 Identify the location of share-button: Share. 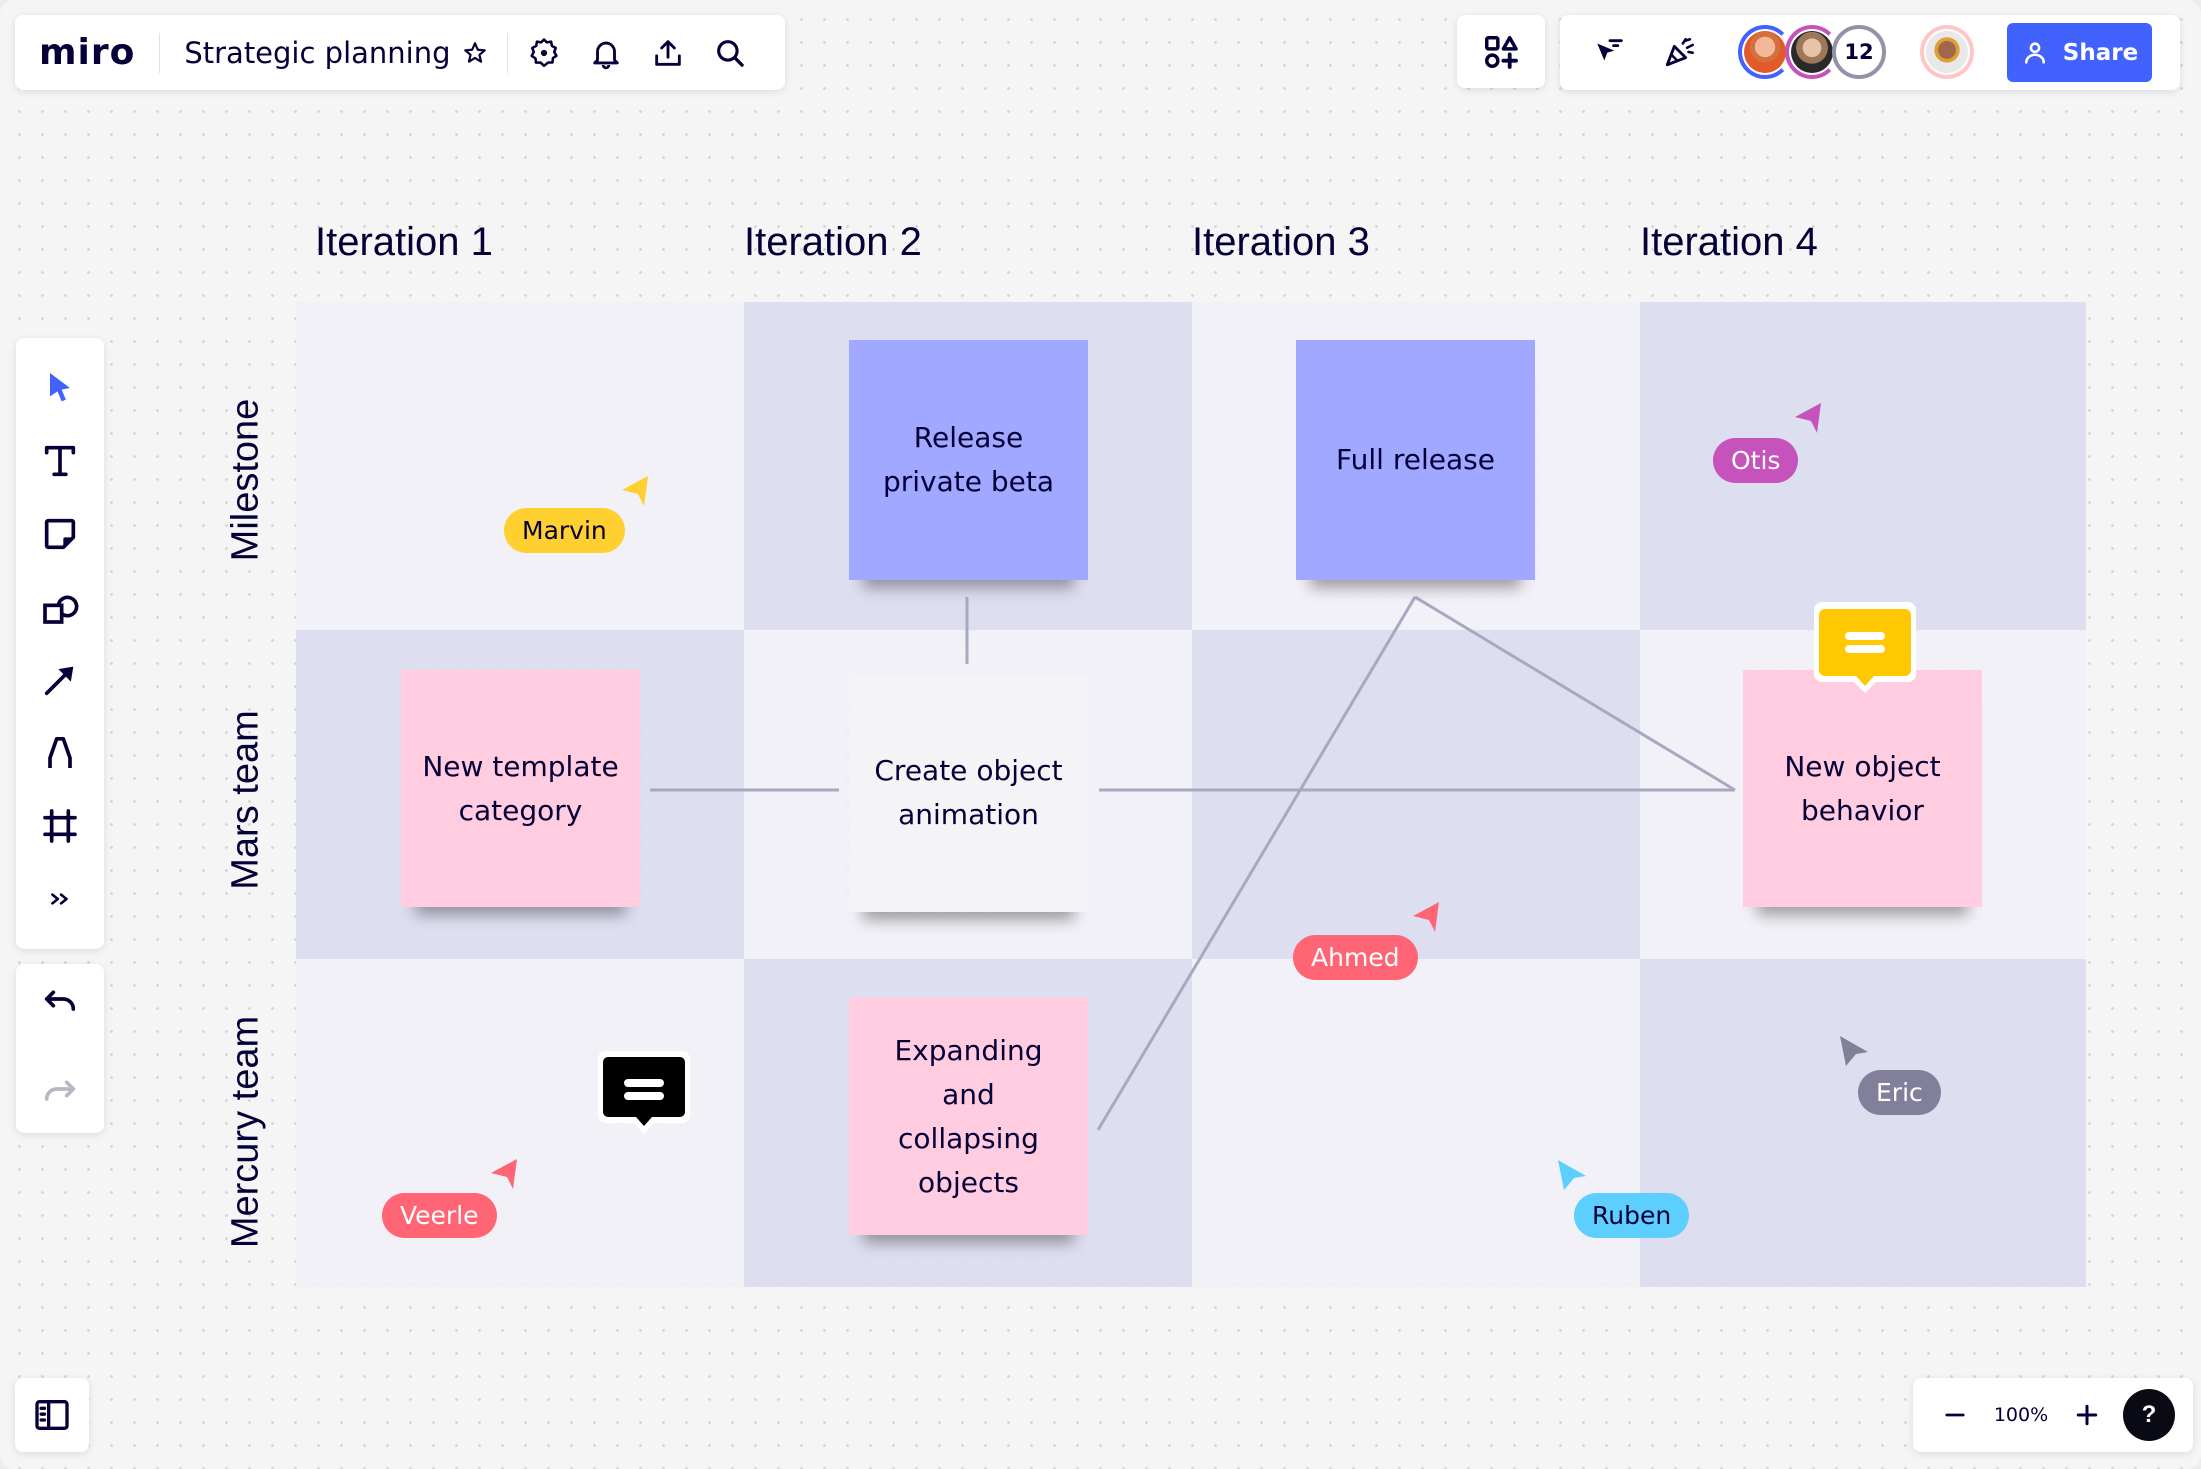
(2079, 52).